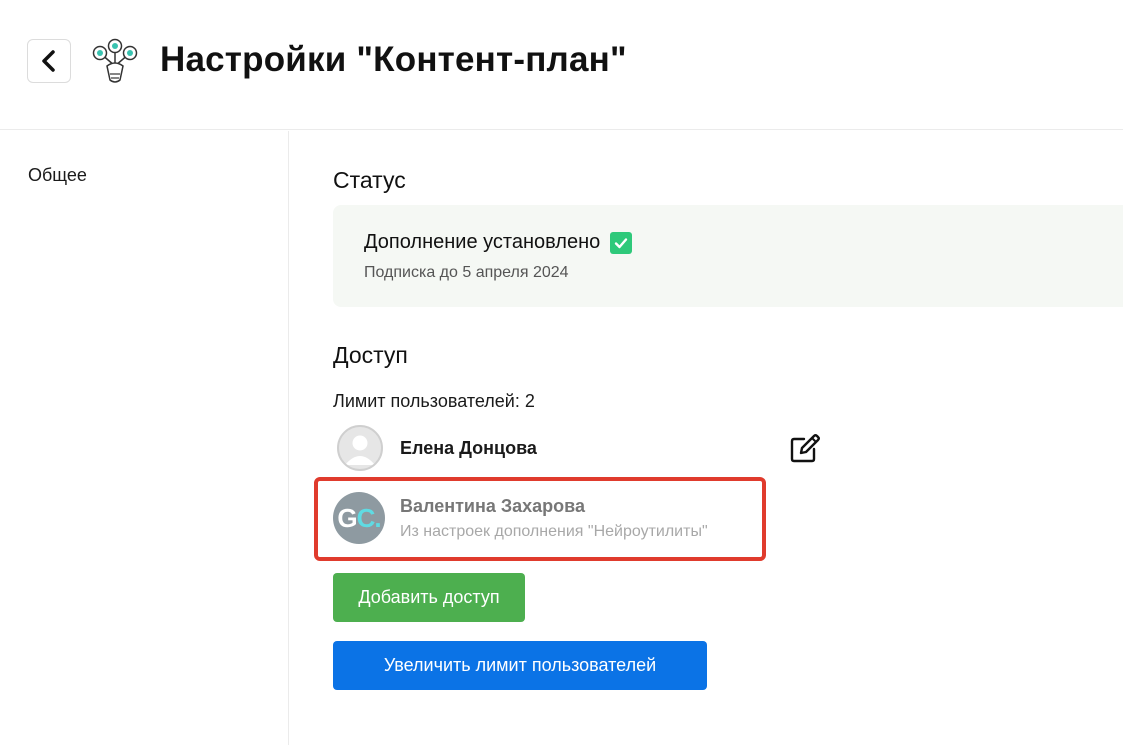  I want to click on user-limit-text: Лимит пользователей: 2, so click(434, 401).